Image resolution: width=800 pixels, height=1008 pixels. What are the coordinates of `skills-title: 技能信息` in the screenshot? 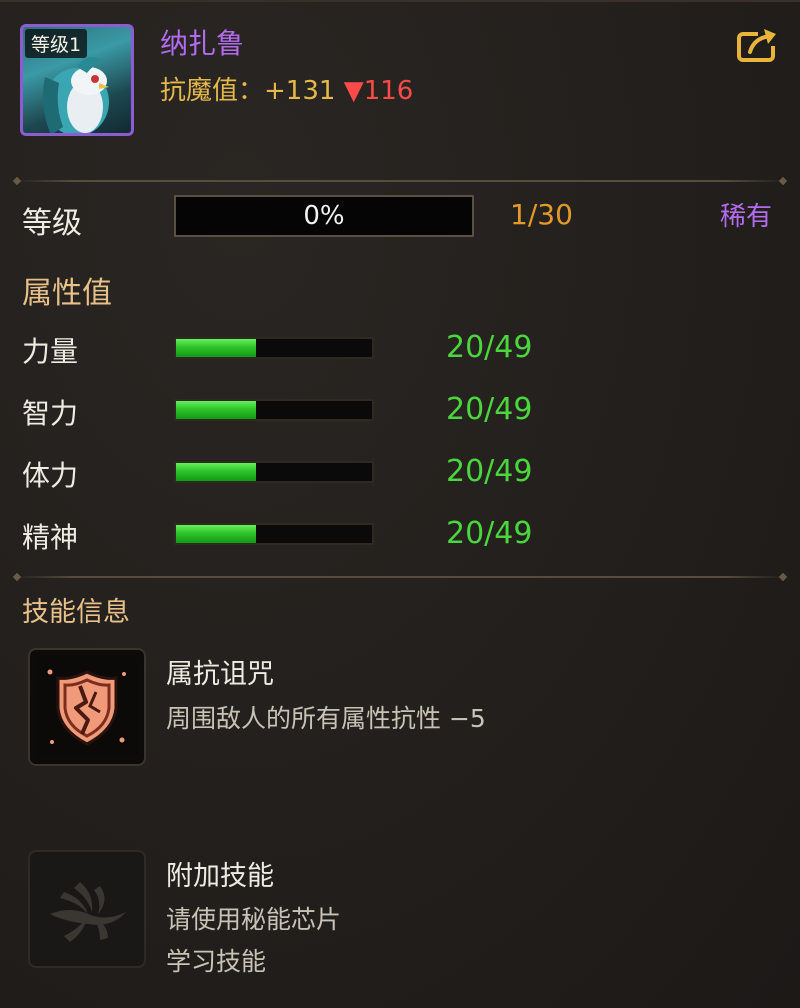 It's located at (76, 612).